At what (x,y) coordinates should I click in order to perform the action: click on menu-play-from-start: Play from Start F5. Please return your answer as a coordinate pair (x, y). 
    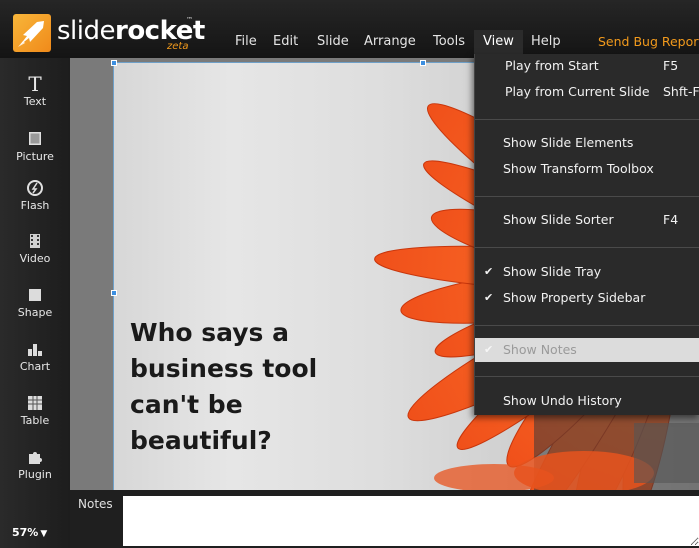
    Looking at the image, I should click on (587, 66).